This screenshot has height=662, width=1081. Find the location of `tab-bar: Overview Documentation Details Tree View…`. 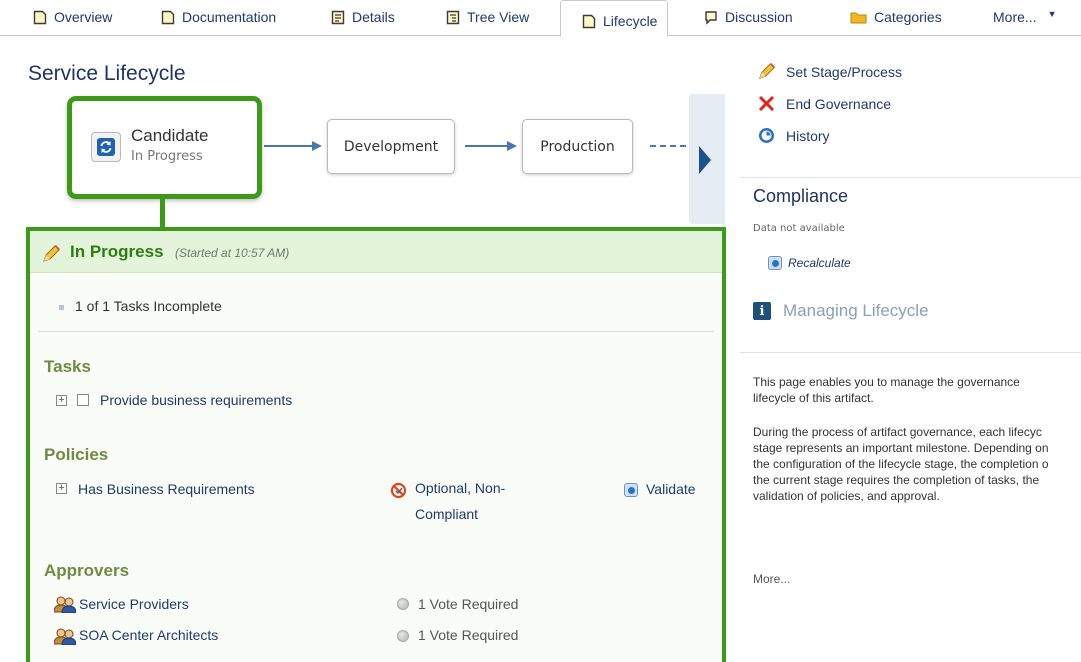

tab-bar: Overview Documentation Details Tree View… is located at coordinates (540, 18).